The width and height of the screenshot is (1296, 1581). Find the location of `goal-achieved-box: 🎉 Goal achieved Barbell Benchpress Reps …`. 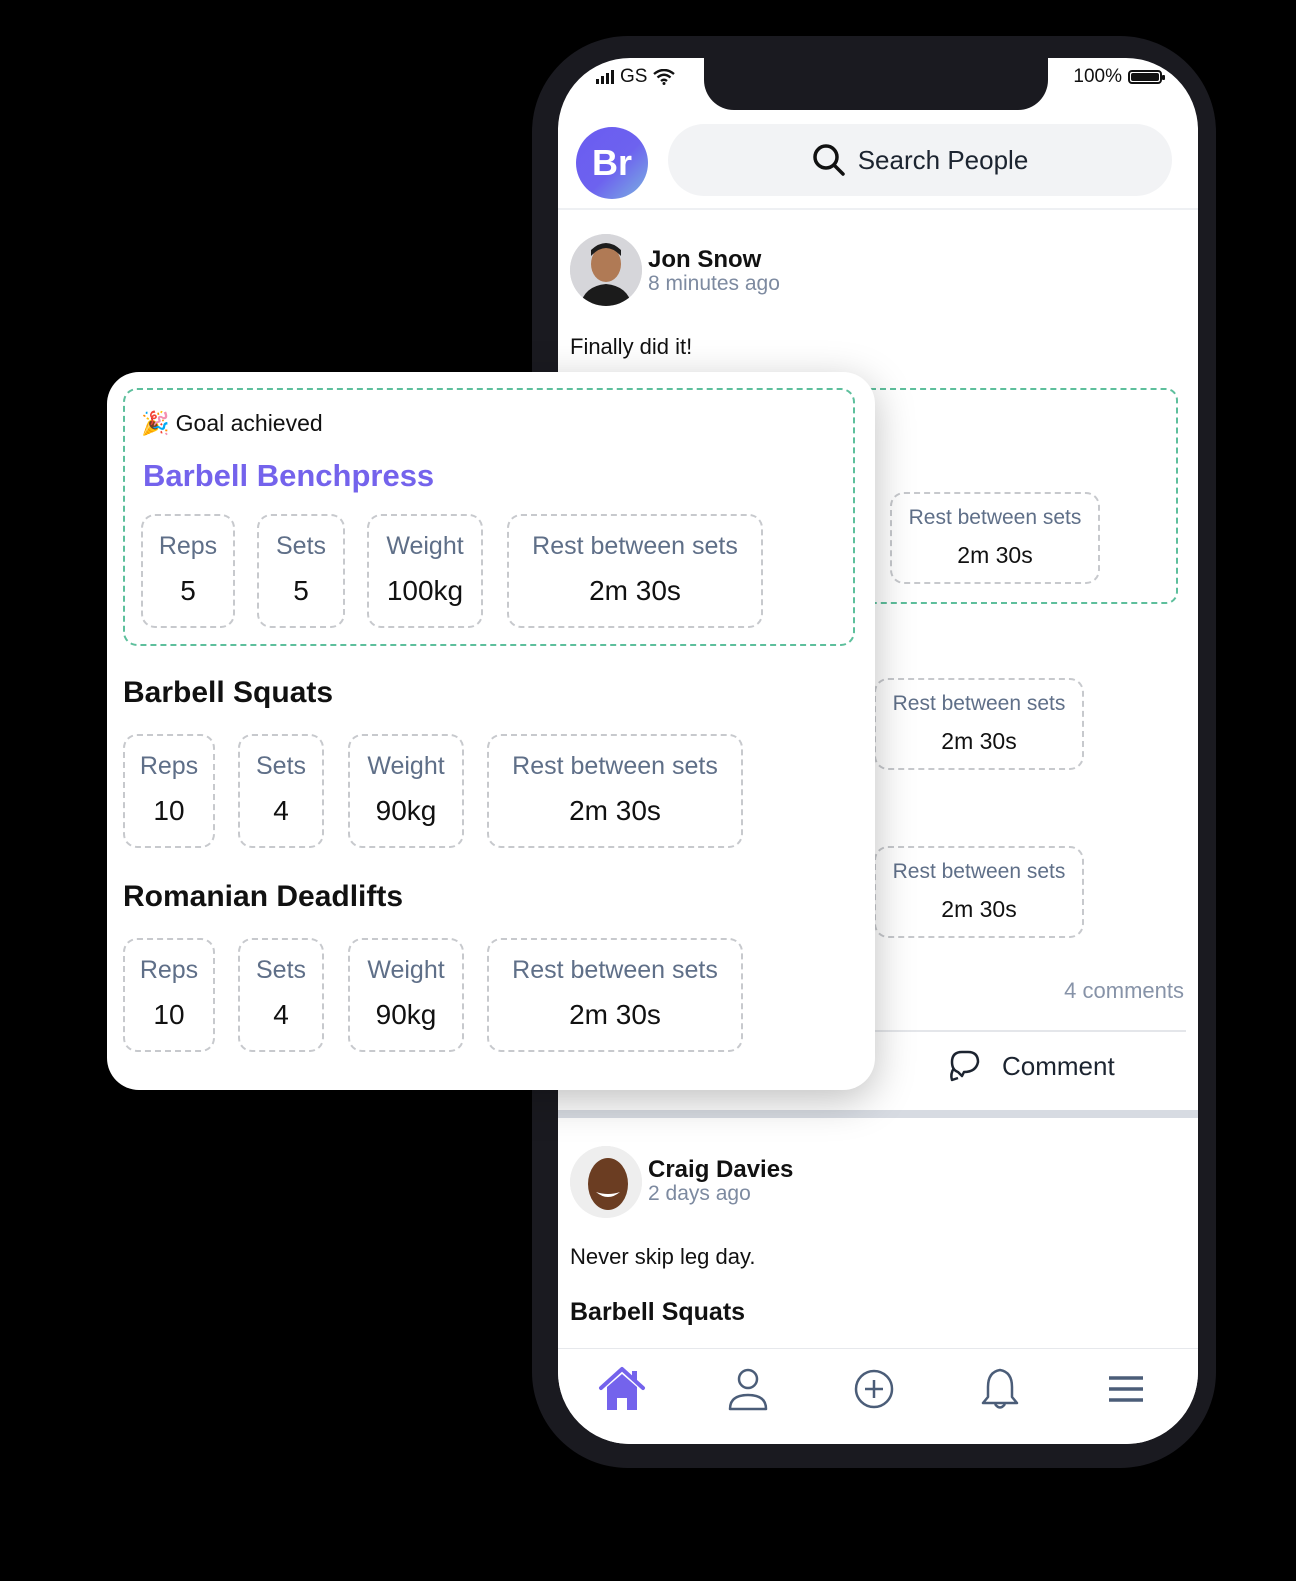

goal-achieved-box: 🎉 Goal achieved Barbell Benchpress Reps … is located at coordinates (489, 517).